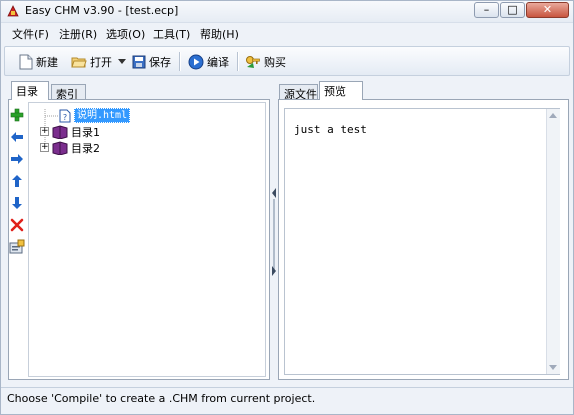  I want to click on title-bar: Easy CHM v3.90 - [test.ecp] – □ ✕, so click(287, 12).